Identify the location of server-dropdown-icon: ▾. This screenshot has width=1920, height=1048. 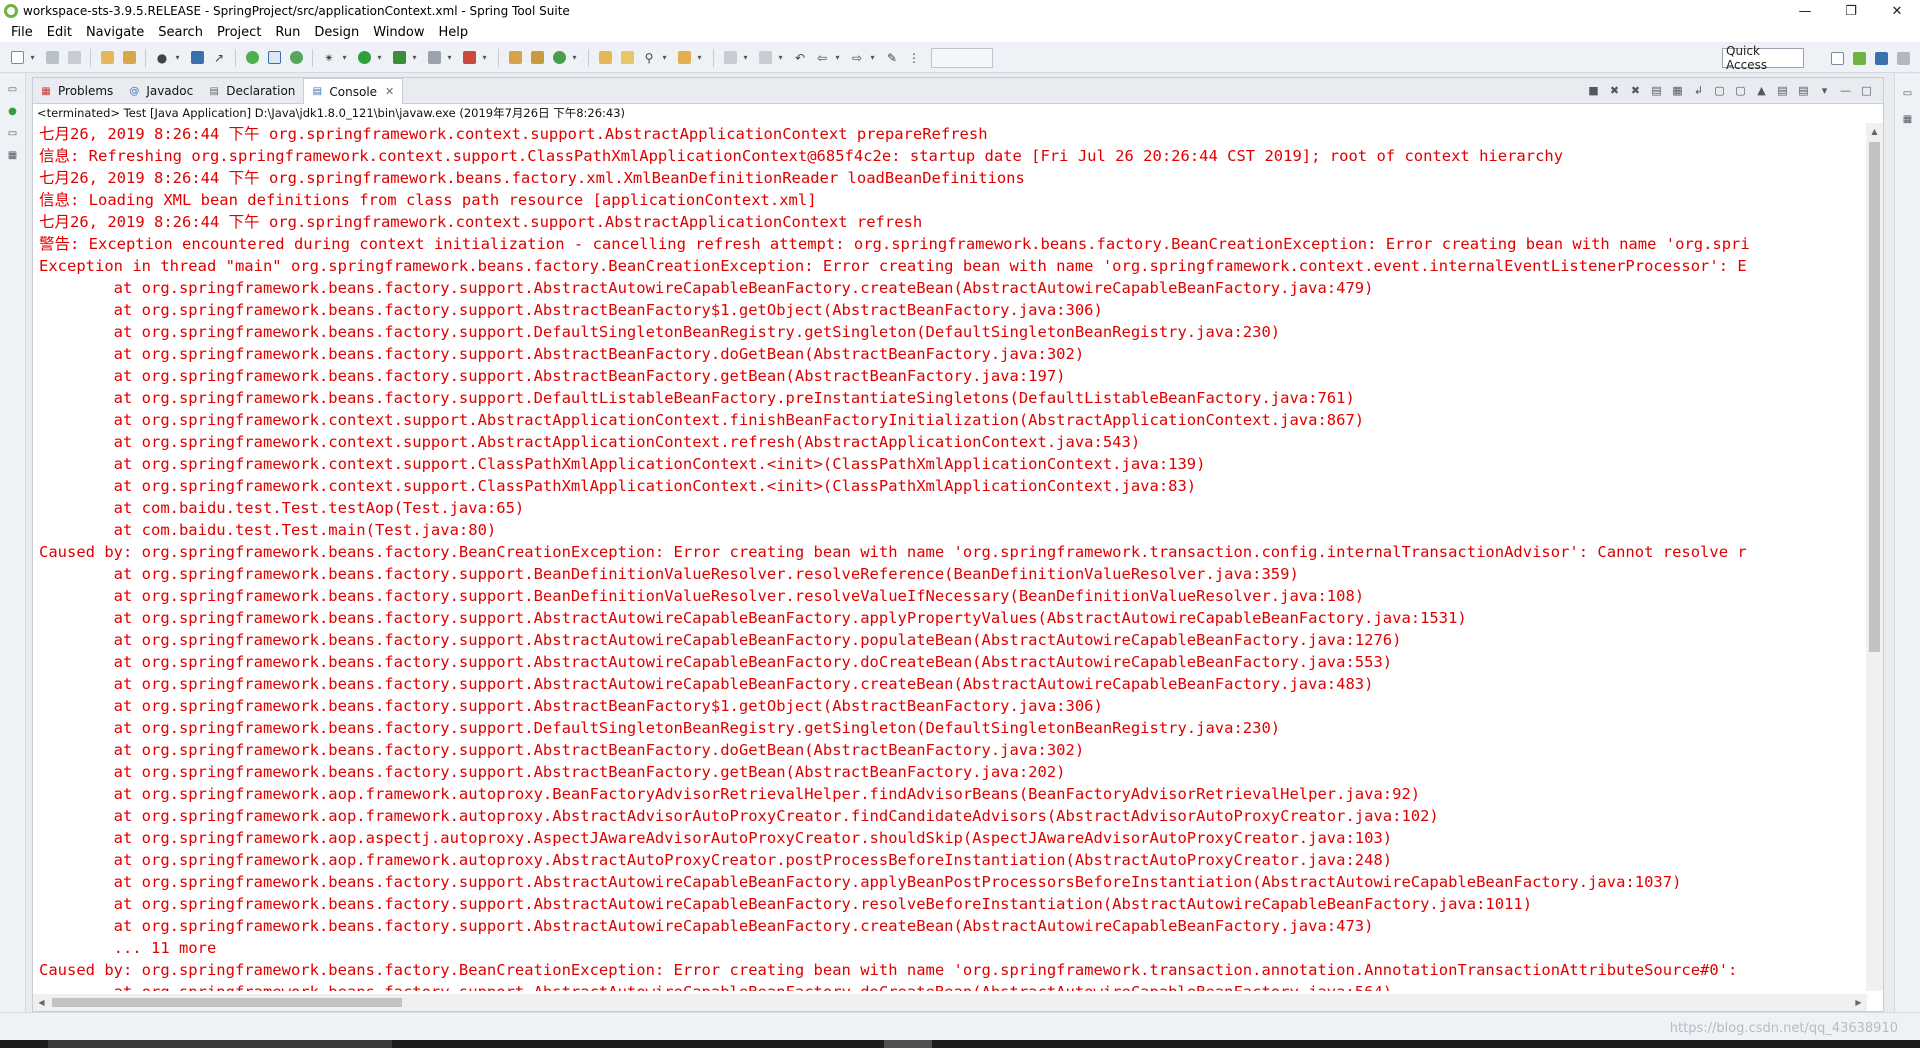
(449, 58).